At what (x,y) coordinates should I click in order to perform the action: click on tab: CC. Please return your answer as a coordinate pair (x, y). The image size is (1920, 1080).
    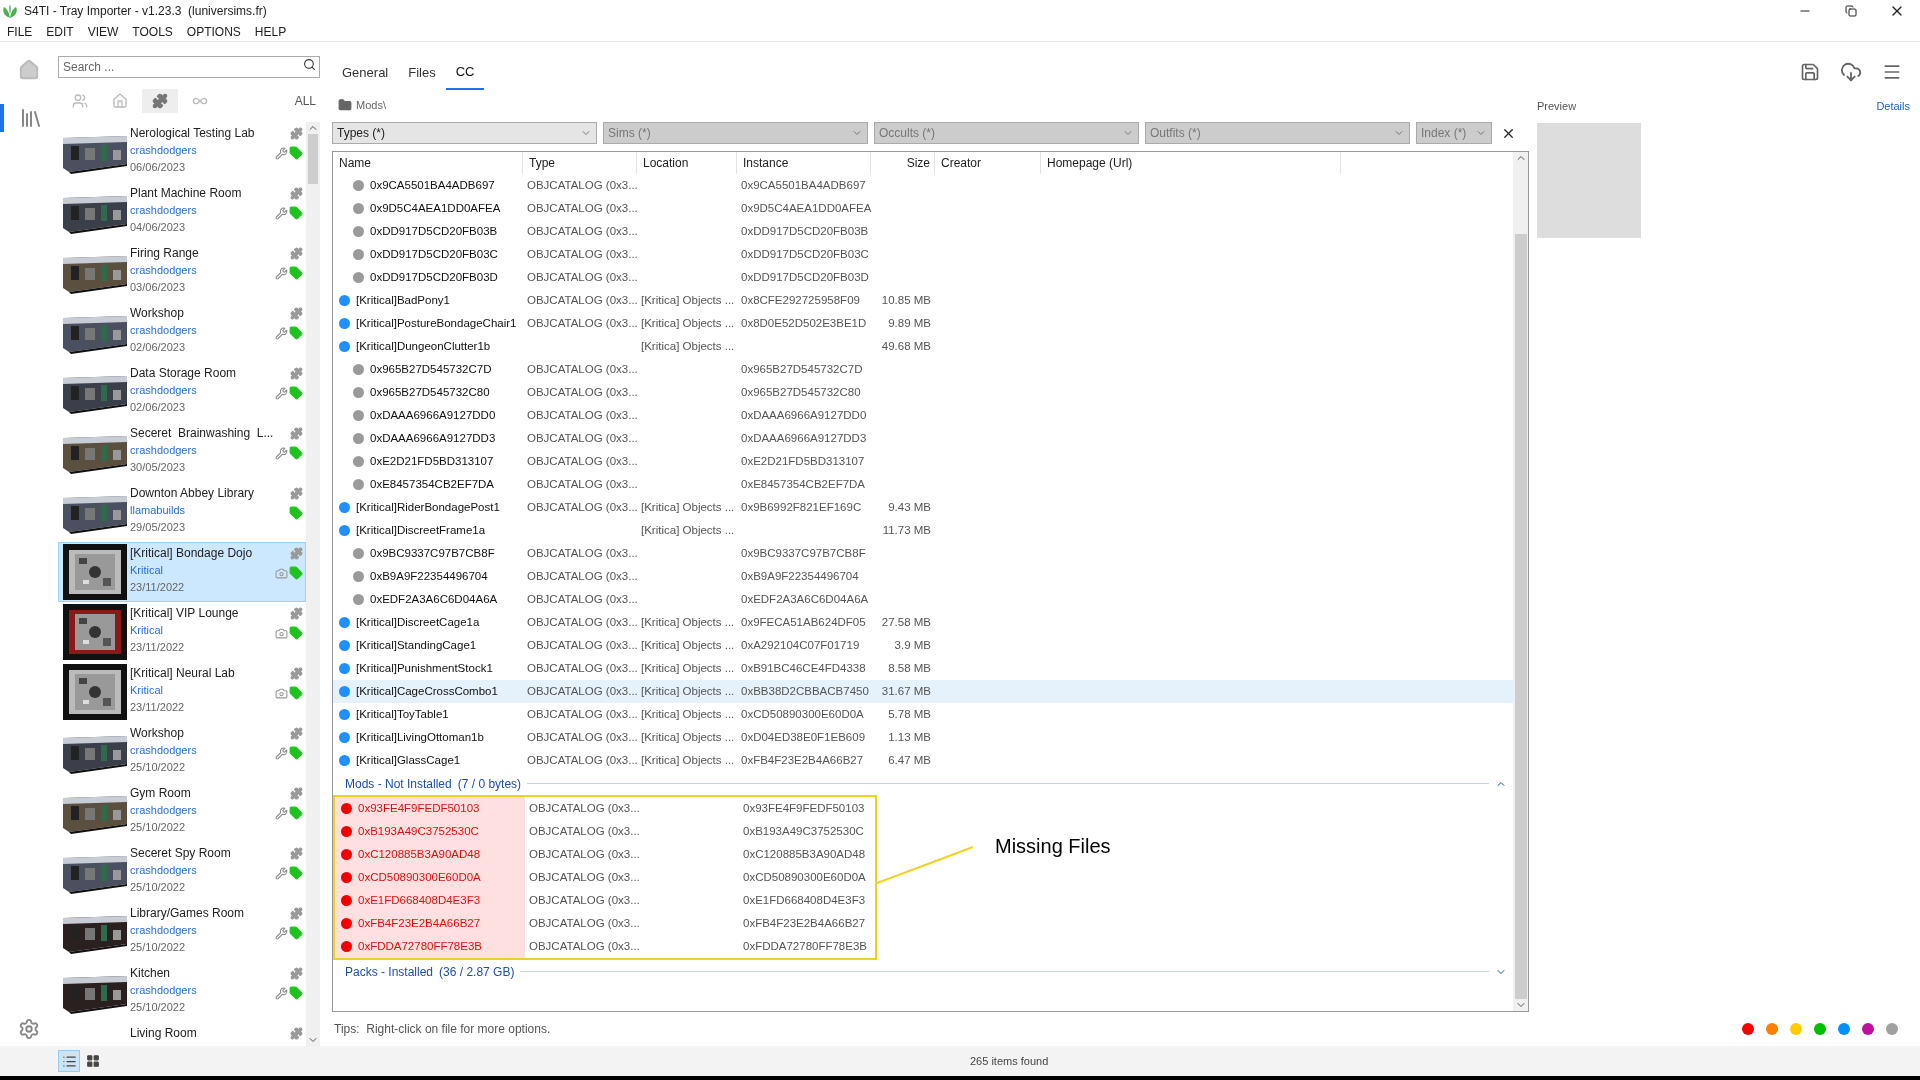
    Looking at the image, I should click on (465, 73).